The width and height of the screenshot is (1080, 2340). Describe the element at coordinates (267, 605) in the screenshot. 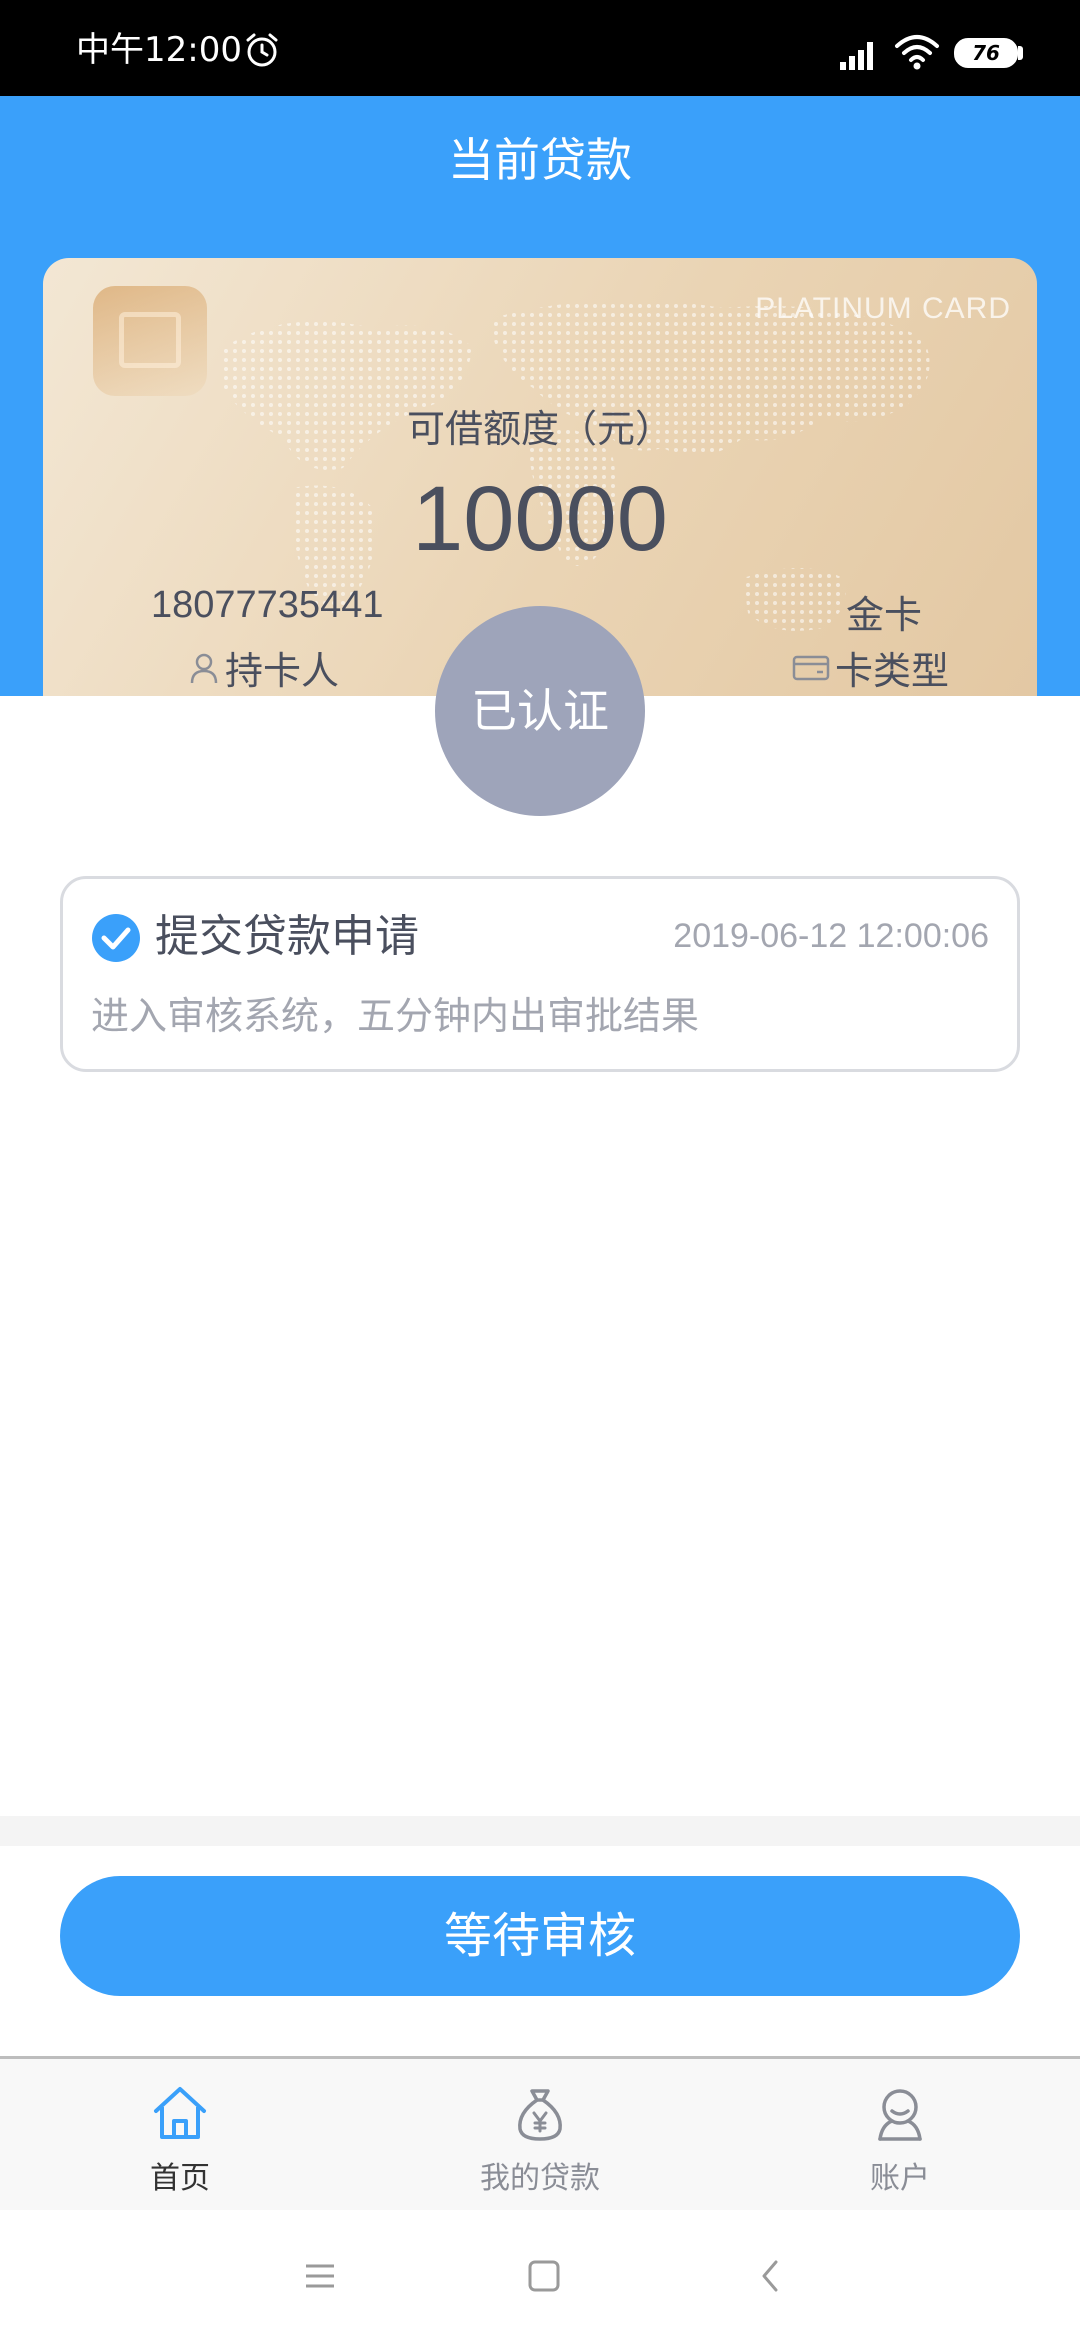

I see `holder-phone: 18077735441` at that location.